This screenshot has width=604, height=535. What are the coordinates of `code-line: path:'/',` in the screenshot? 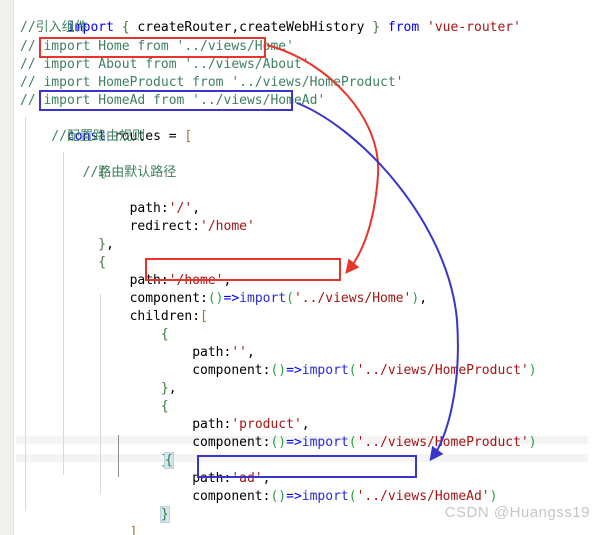 It's located at (133, 208).